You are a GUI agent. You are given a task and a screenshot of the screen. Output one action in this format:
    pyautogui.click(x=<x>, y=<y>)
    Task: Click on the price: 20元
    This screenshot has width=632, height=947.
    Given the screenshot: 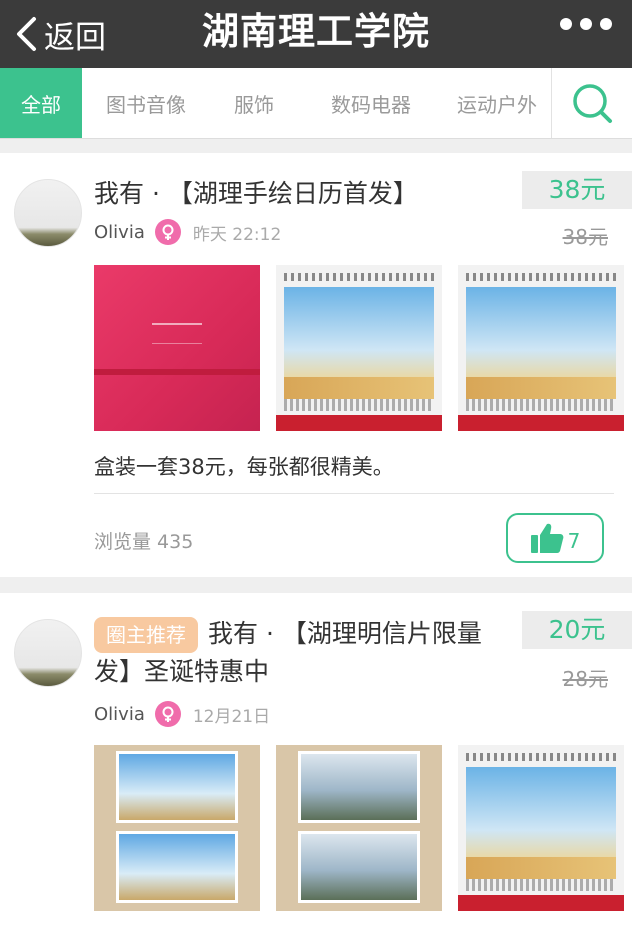 What is the action you would take?
    pyautogui.click(x=577, y=630)
    